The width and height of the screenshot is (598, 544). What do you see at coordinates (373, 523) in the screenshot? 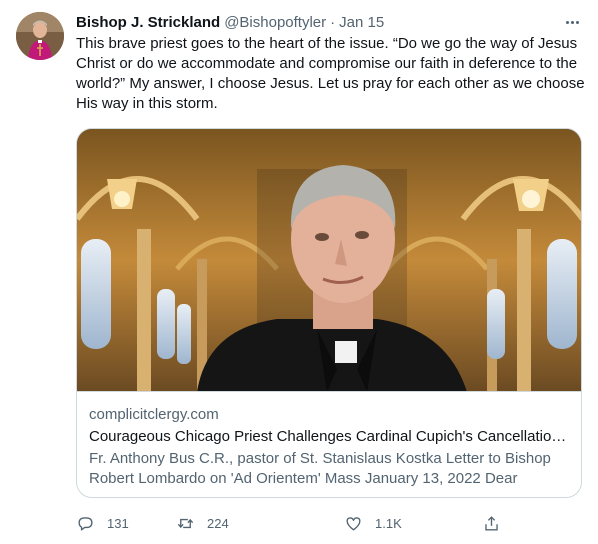
I see `like-button: 1.1K` at bounding box center [373, 523].